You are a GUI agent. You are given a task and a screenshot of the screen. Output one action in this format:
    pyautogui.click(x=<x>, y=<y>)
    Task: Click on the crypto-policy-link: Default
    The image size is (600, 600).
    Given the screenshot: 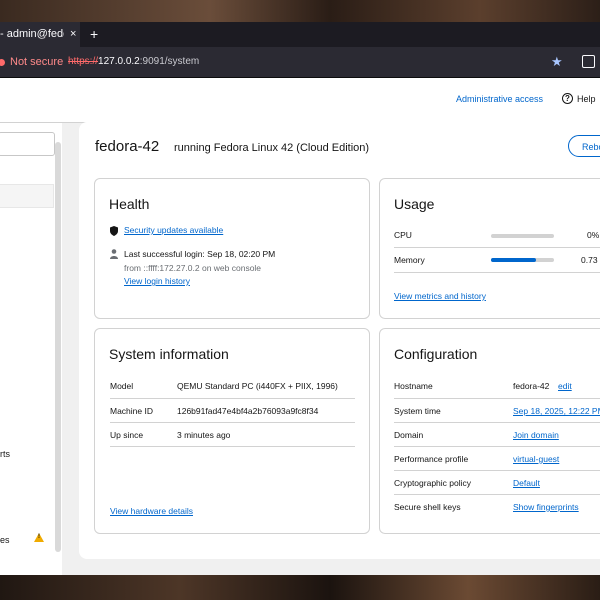 What is the action you would take?
    pyautogui.click(x=526, y=483)
    